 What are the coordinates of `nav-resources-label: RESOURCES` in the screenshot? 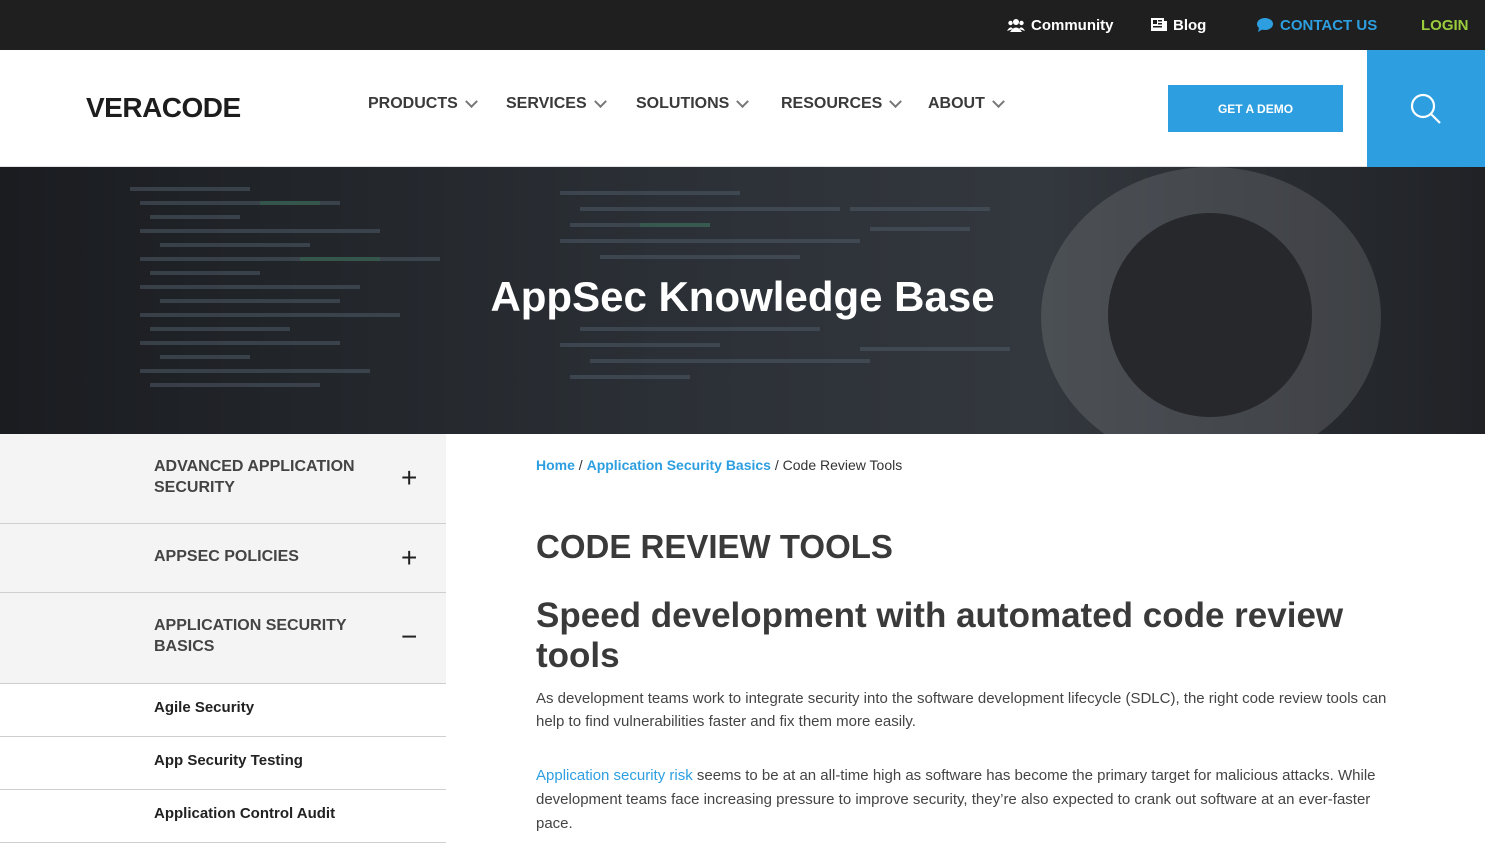 It's located at (832, 103).